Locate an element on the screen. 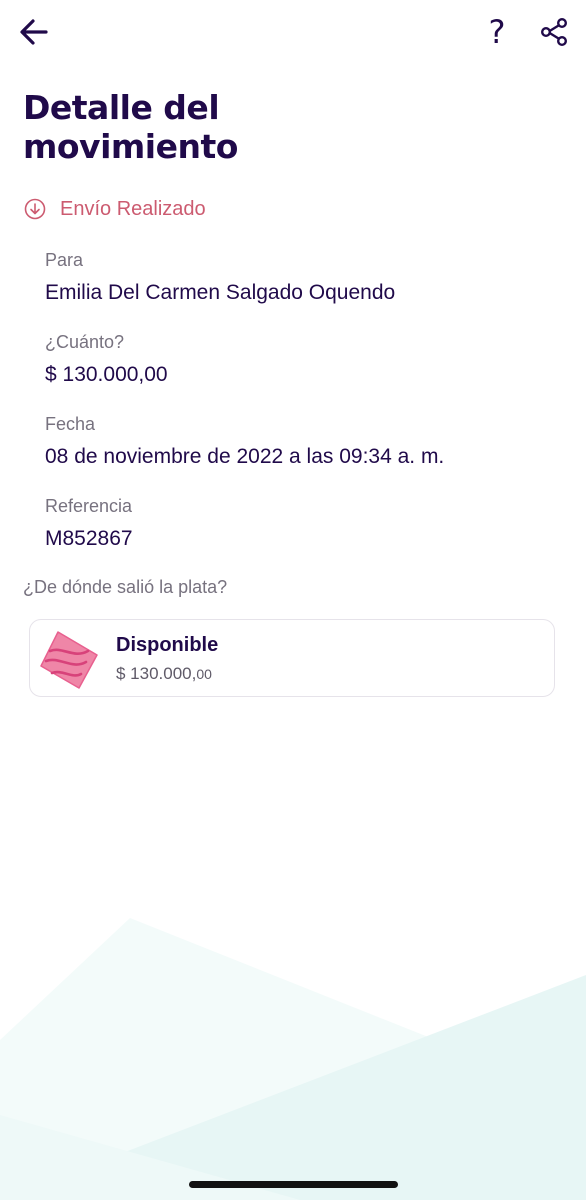  account-name: Disponible is located at coordinates (167, 645).